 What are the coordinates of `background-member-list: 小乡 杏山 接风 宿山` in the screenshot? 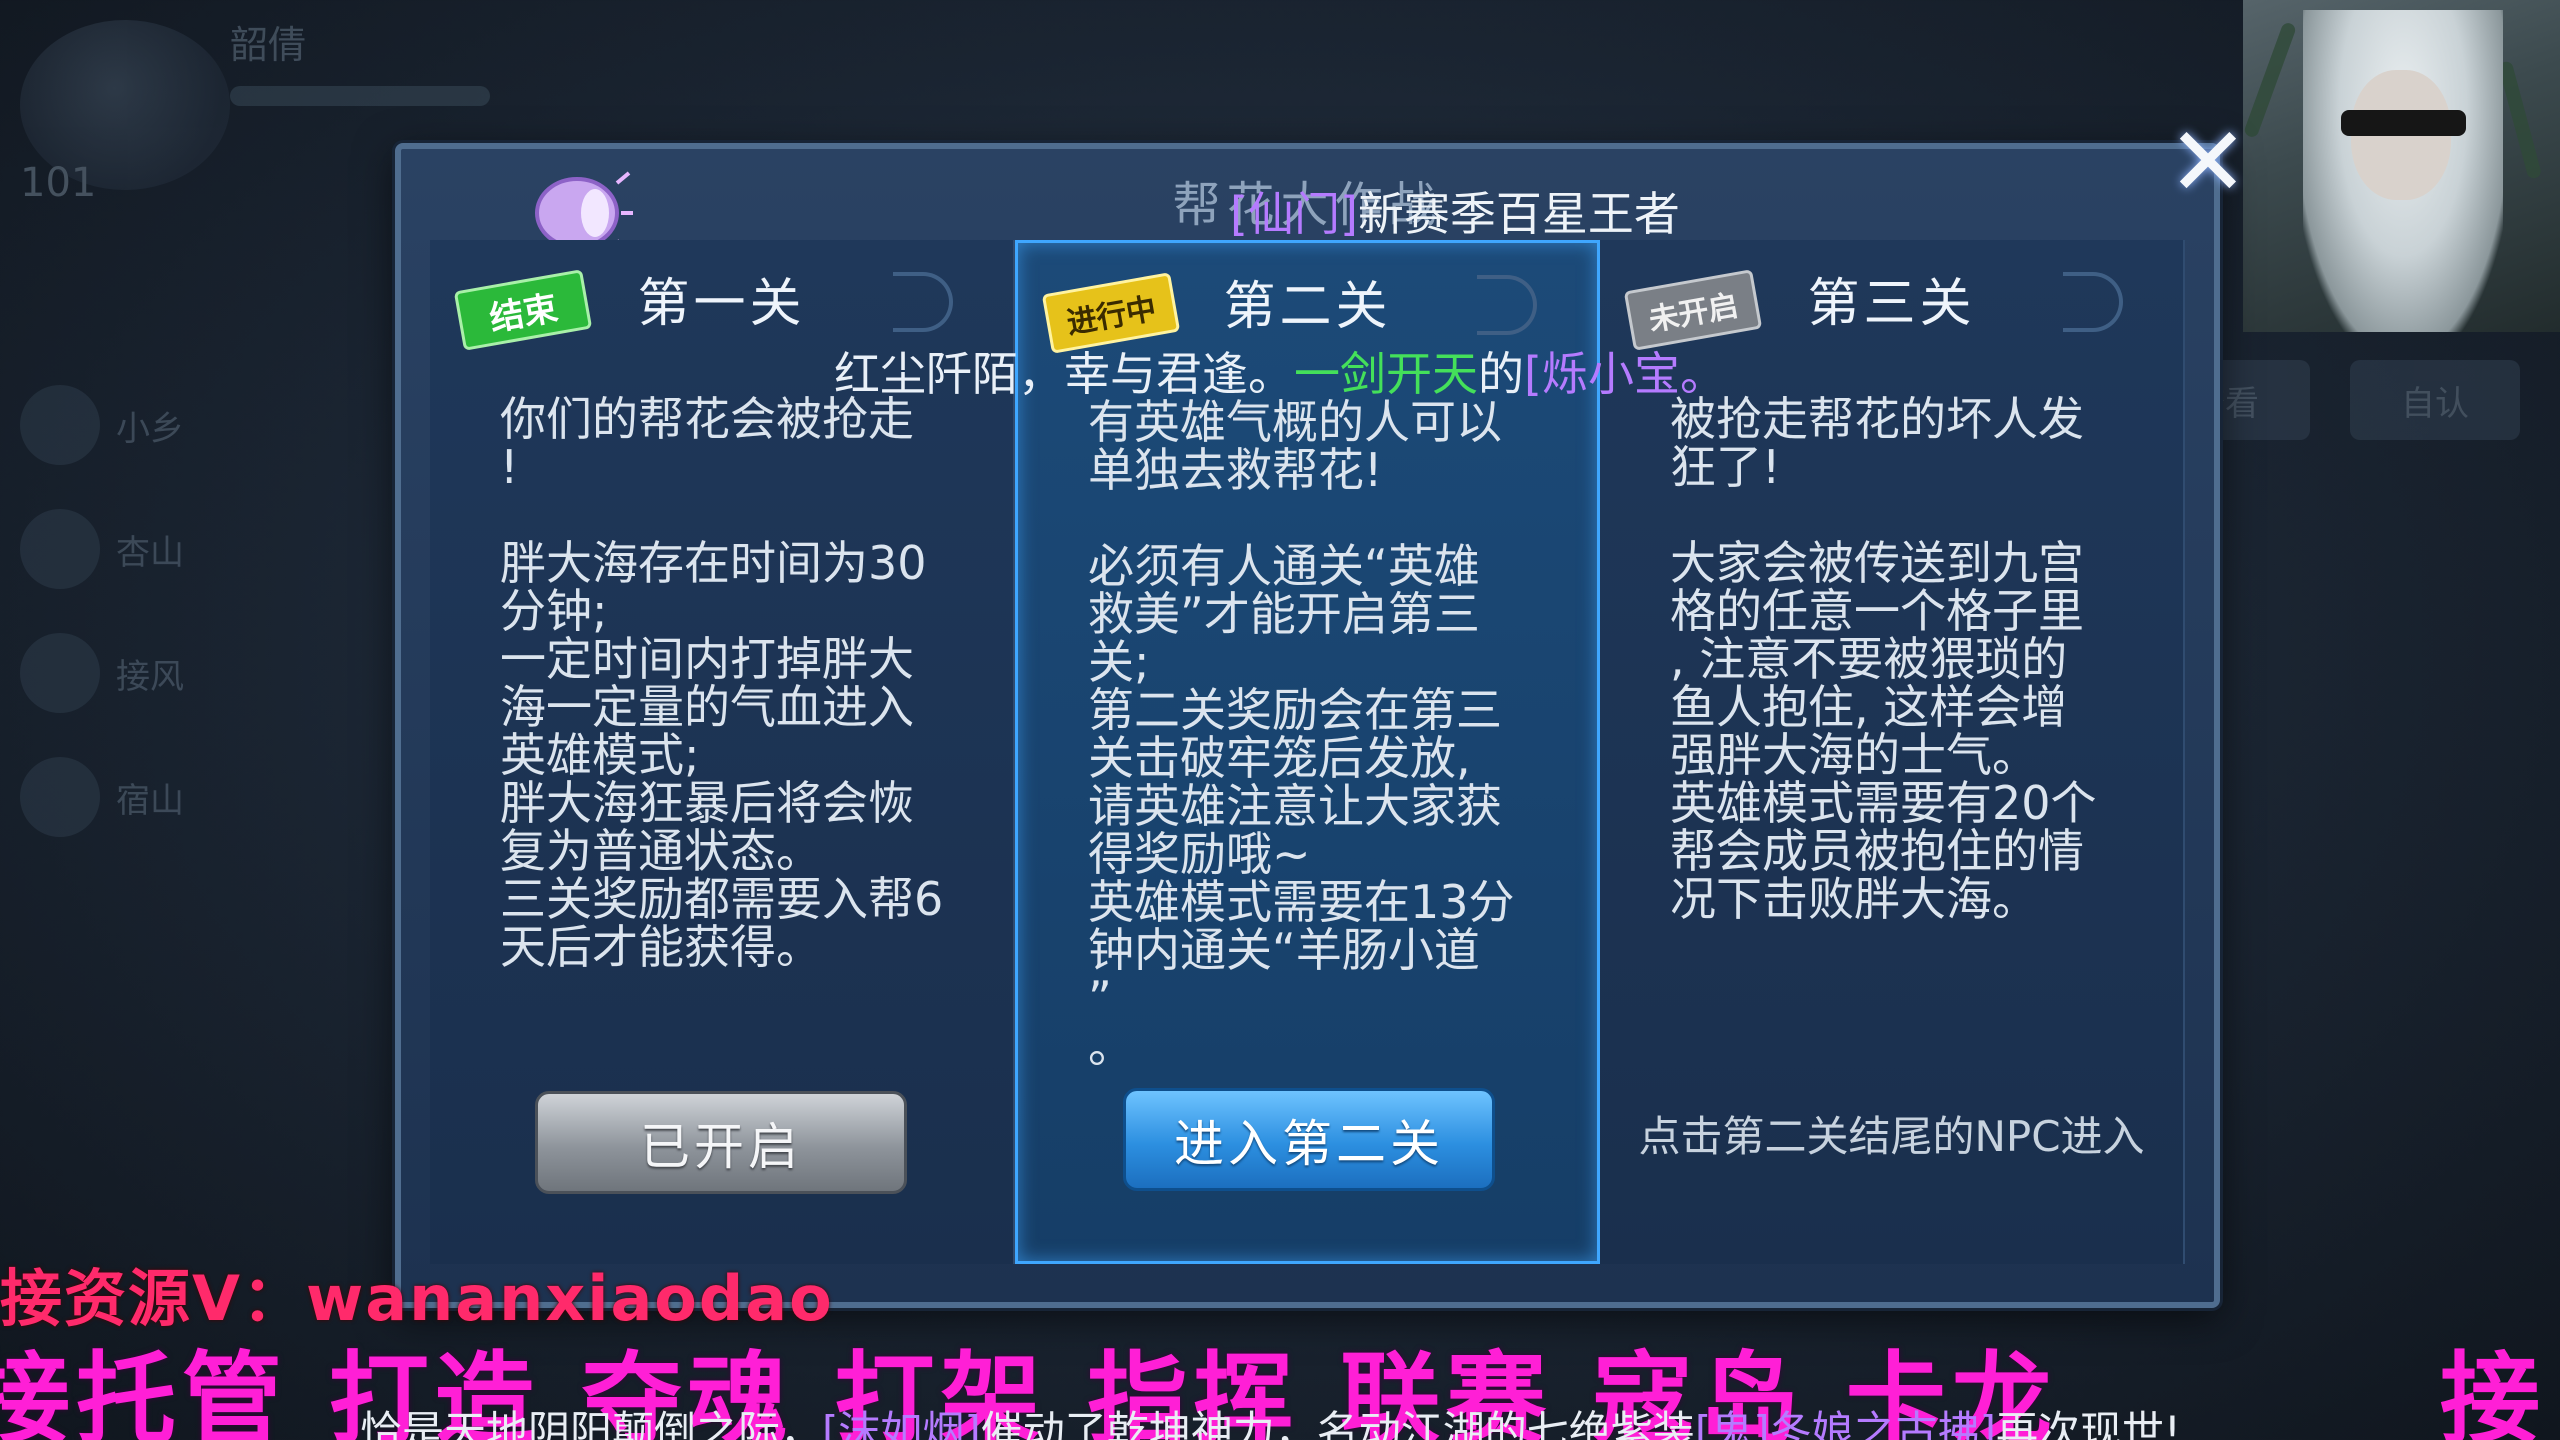 It's located at (190, 618).